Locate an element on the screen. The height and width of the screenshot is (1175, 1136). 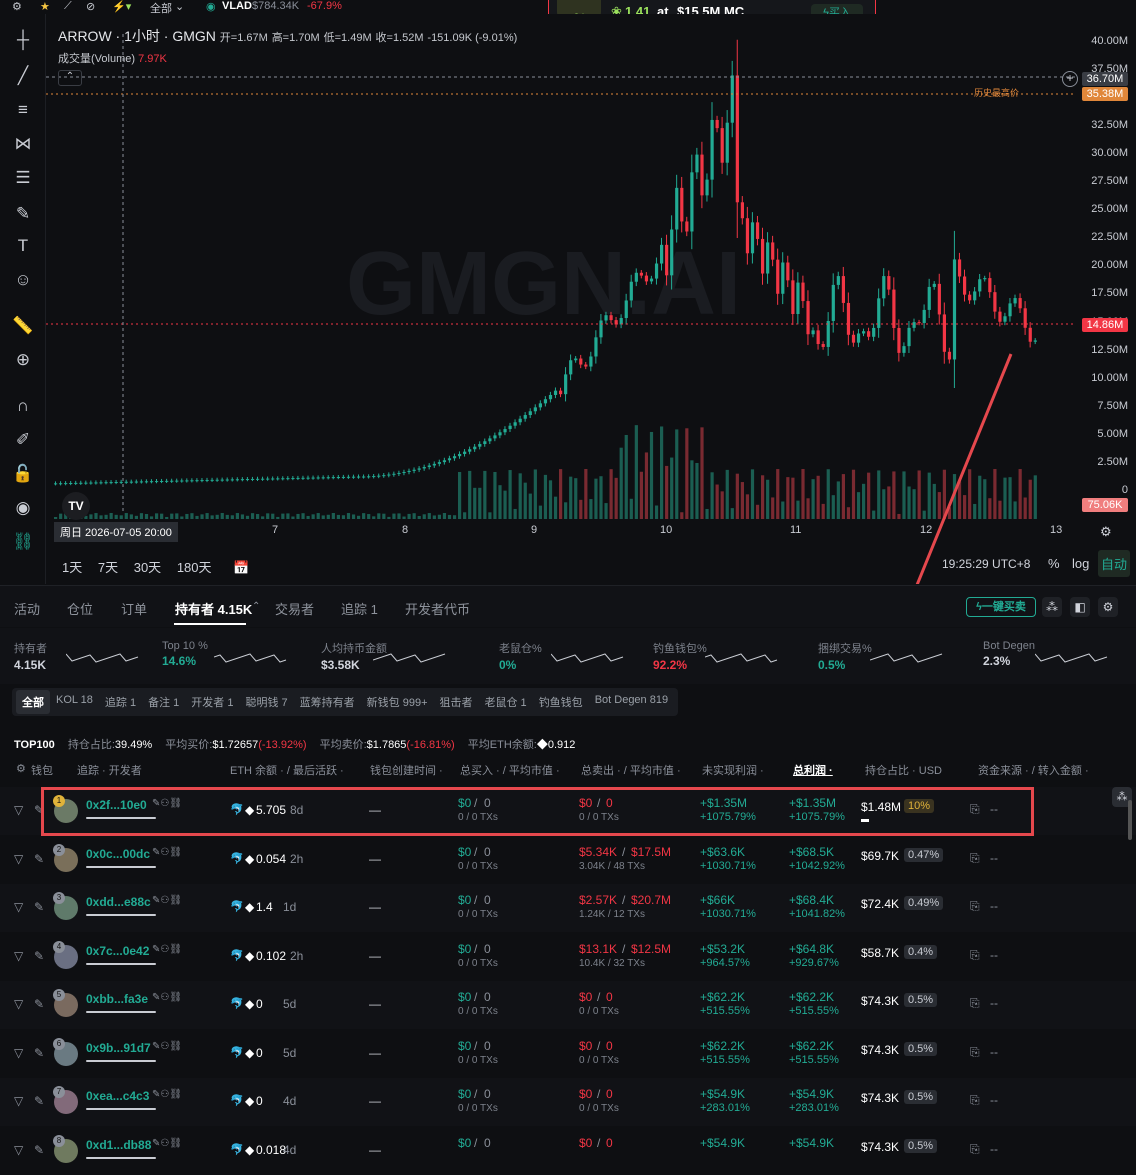
timeframe-1d: 1天 is located at coordinates (72, 567).